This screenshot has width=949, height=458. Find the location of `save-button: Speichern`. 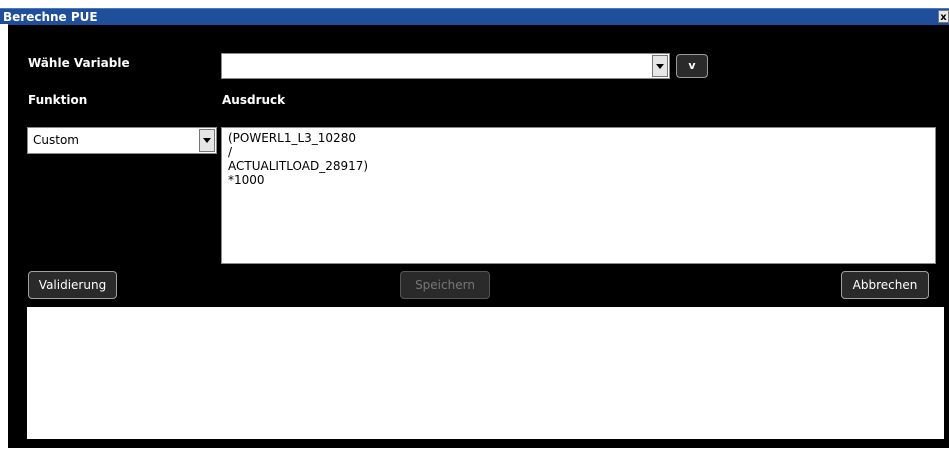

save-button: Speichern is located at coordinates (445, 285).